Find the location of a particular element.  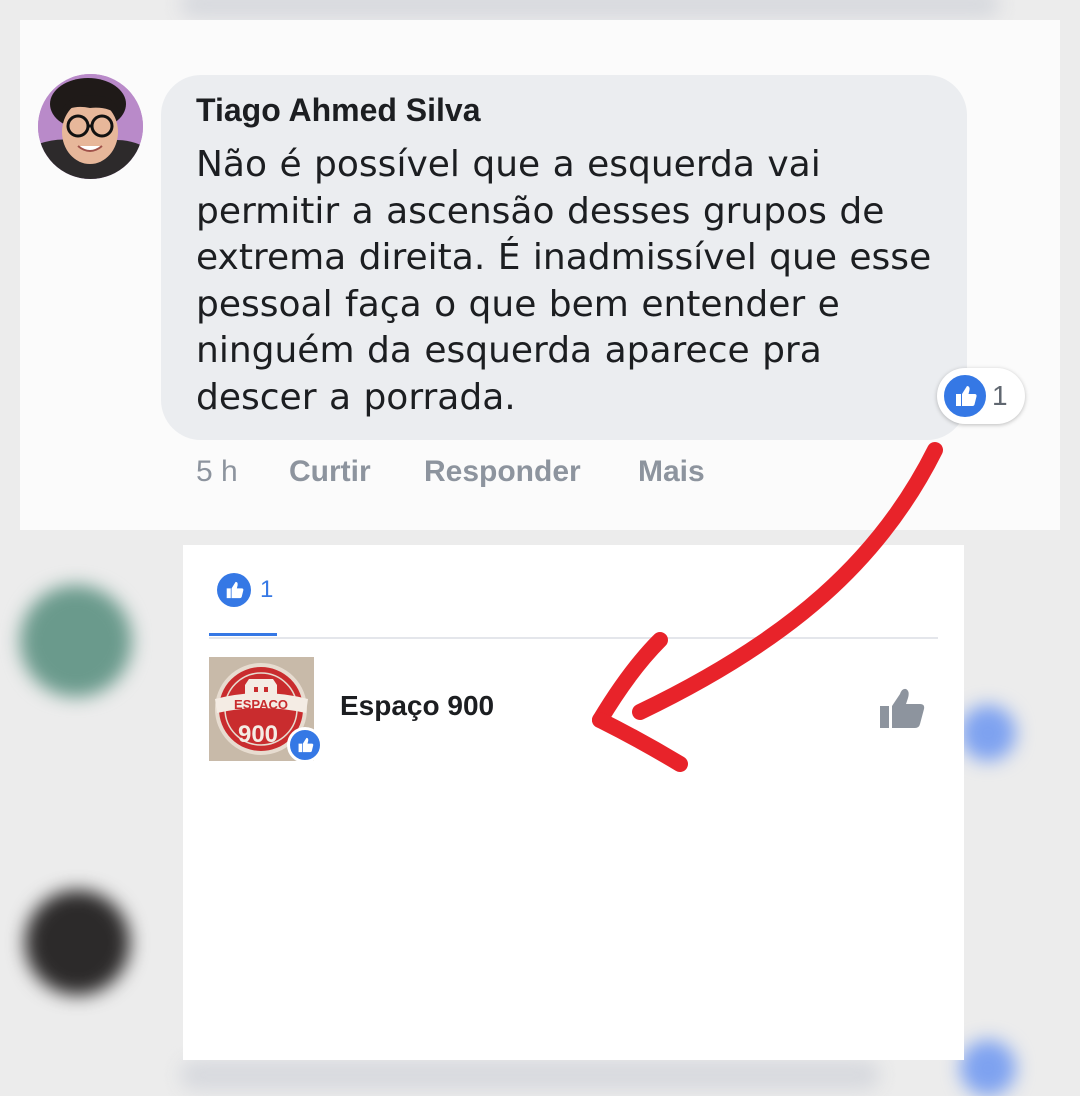

reaction-count: 1 is located at coordinates (1000, 395).